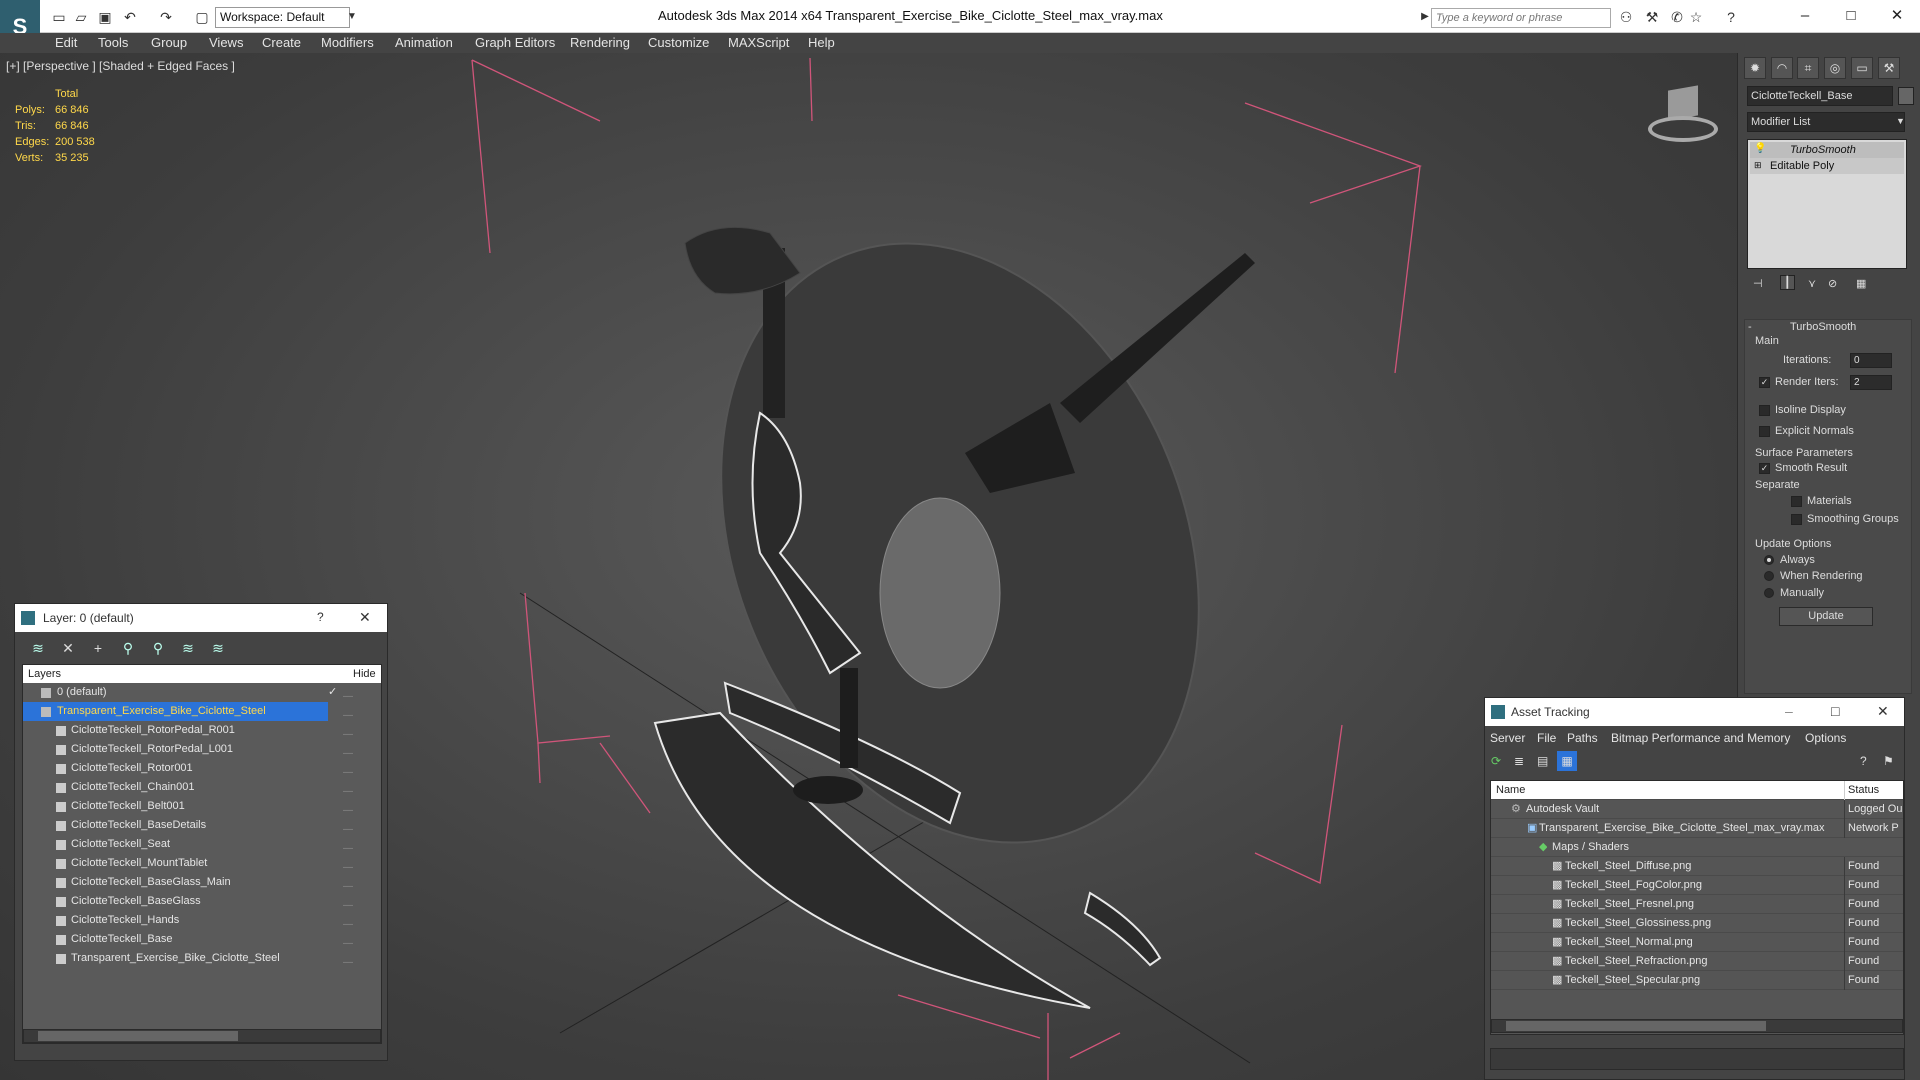  I want to click on delete-layer-icon: ✕, so click(68, 648).